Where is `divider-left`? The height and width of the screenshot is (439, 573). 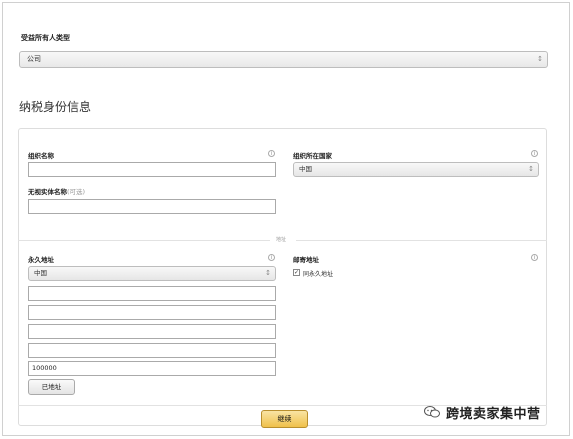 divider-left is located at coordinates (144, 240).